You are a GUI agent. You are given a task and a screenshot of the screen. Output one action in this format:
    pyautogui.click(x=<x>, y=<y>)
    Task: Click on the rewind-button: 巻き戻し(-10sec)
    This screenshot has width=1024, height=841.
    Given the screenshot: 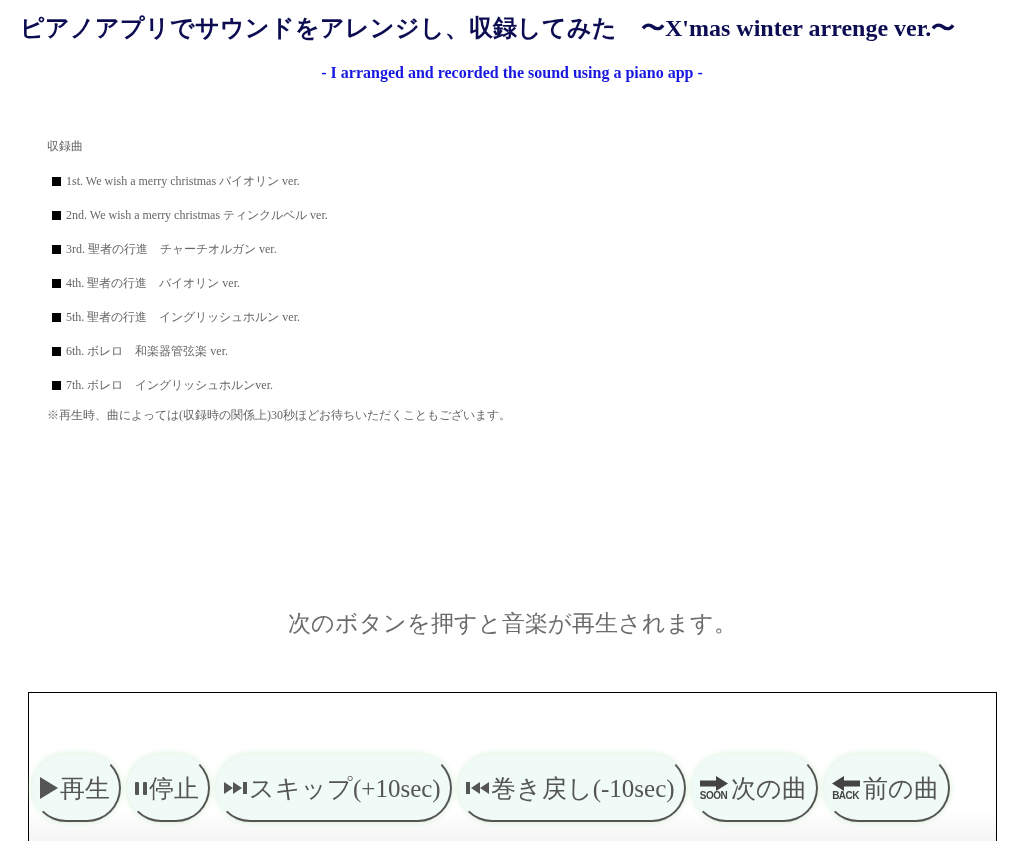 What is the action you would take?
    pyautogui.click(x=571, y=788)
    